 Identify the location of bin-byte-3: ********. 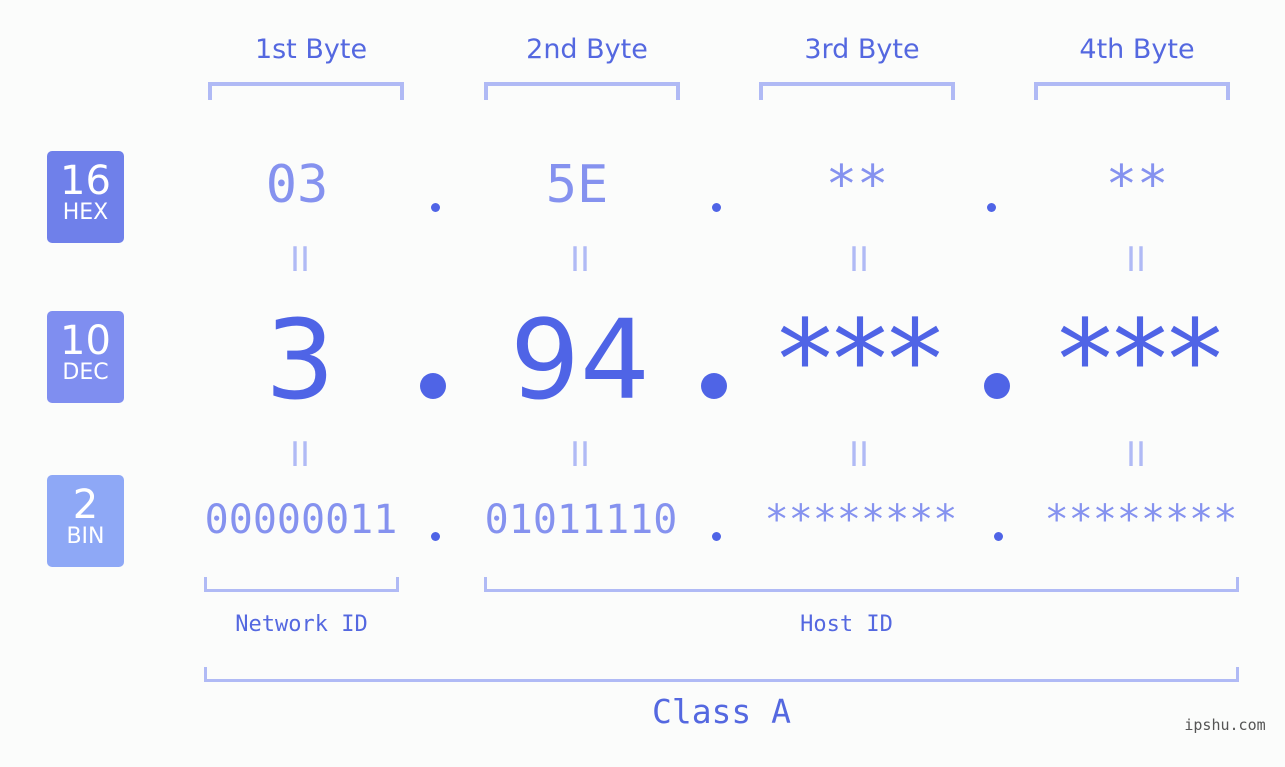
(861, 520).